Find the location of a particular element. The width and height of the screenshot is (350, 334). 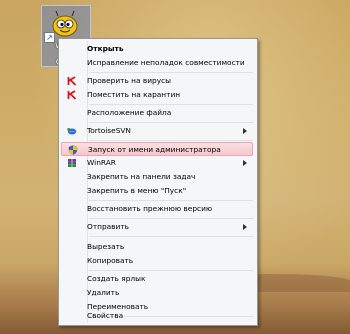

winrar-icon is located at coordinates (72, 163).